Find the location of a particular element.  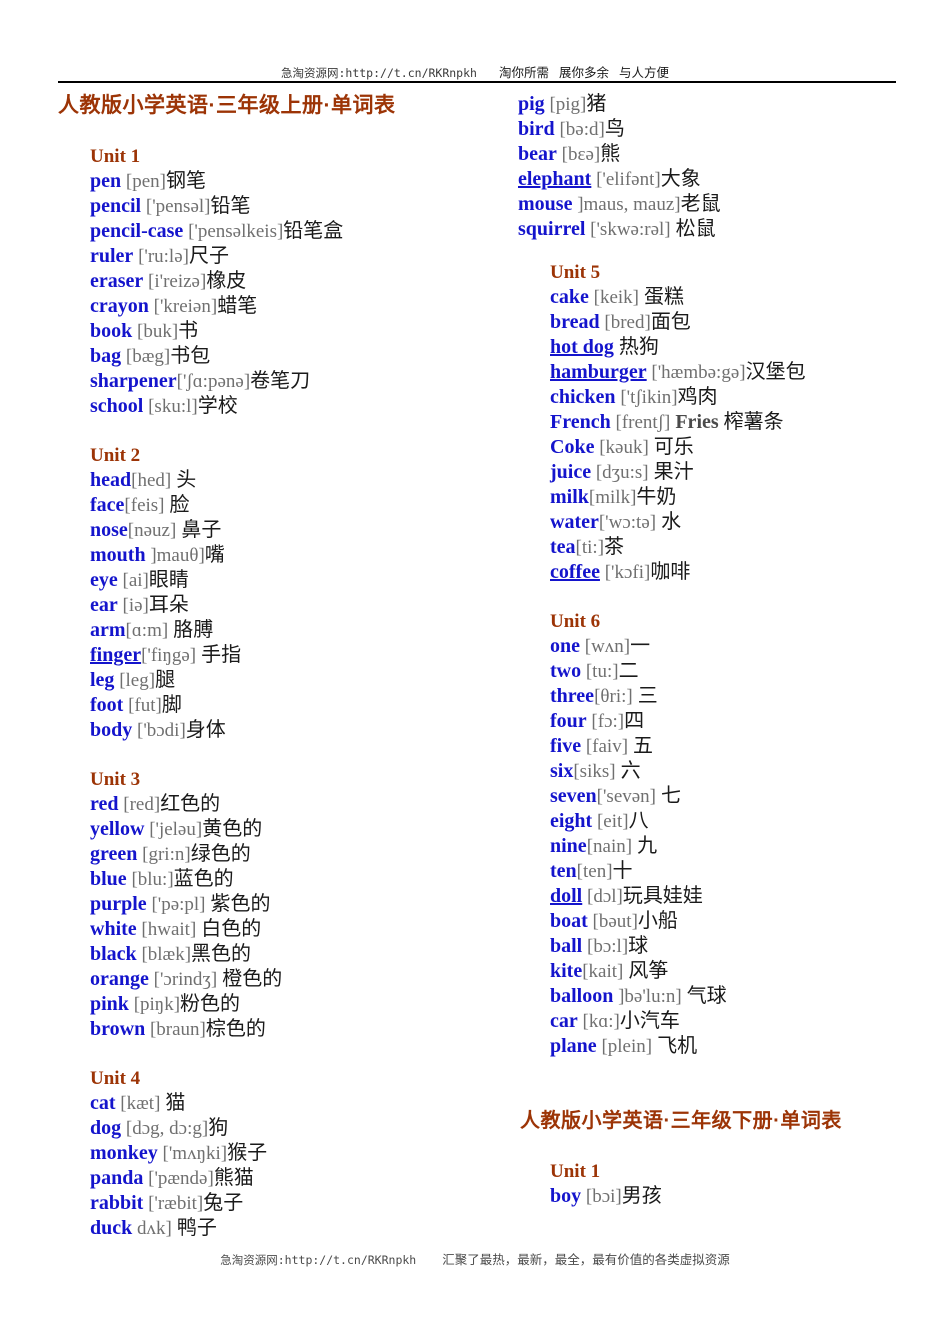

vocabulary-entry: purple ['pə:pl] 紫色的 is located at coordinates (284, 904).